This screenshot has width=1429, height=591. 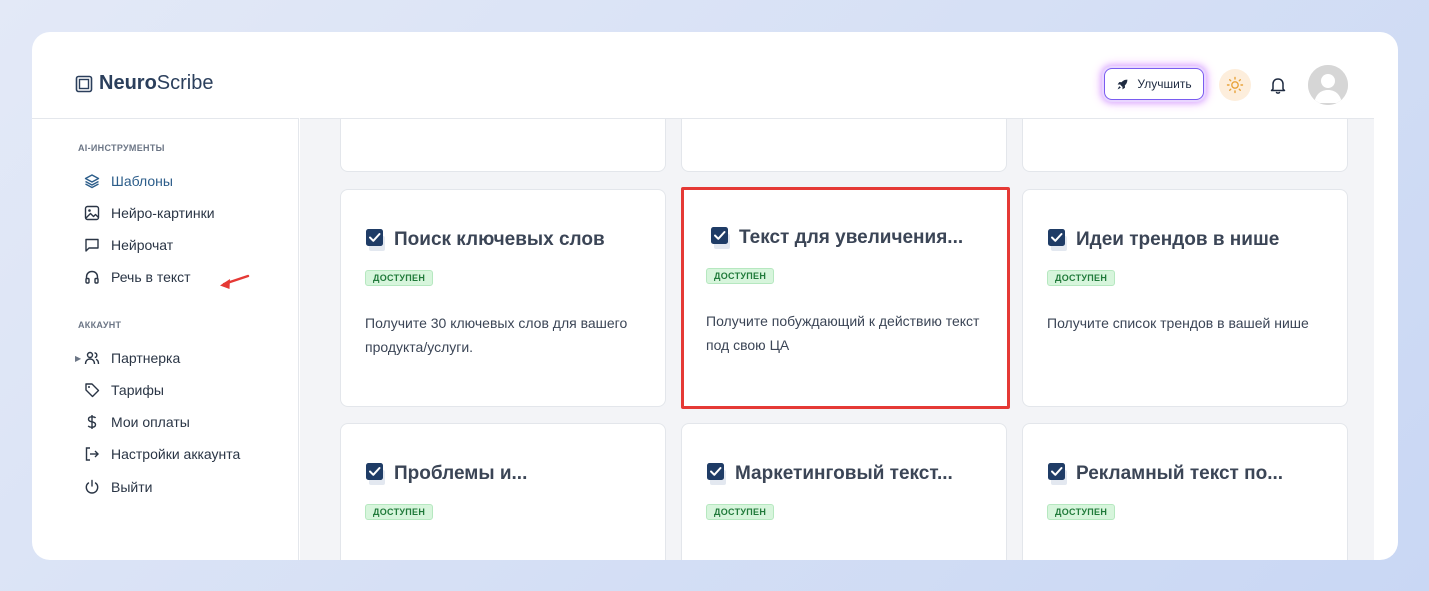 I want to click on power-icon, so click(x=92, y=486).